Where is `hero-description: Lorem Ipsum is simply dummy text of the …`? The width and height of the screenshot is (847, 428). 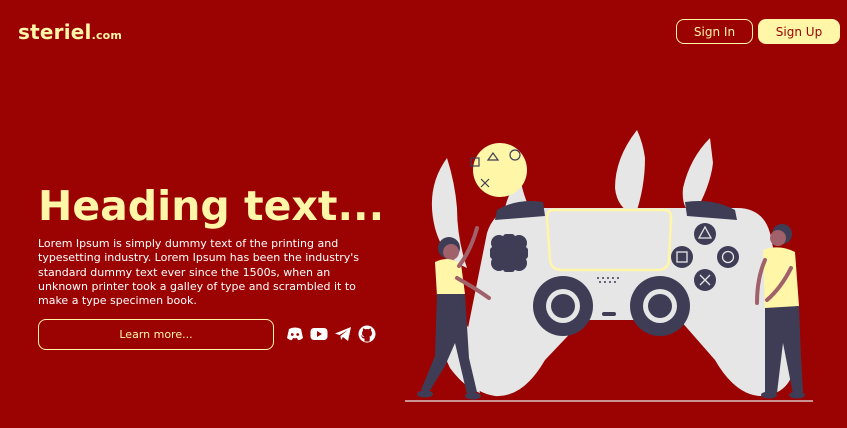
hero-description: Lorem Ipsum is simply dummy text of the … is located at coordinates (199, 272).